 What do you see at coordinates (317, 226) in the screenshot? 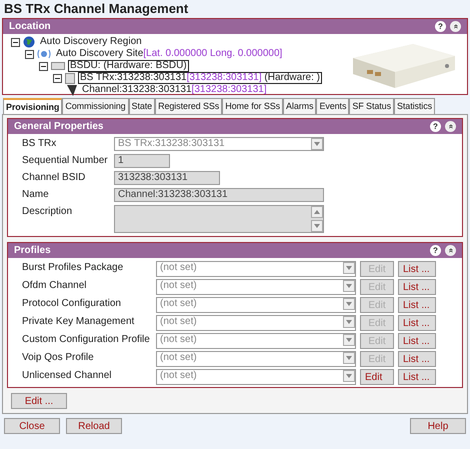
I see `scroll-down-icon` at bounding box center [317, 226].